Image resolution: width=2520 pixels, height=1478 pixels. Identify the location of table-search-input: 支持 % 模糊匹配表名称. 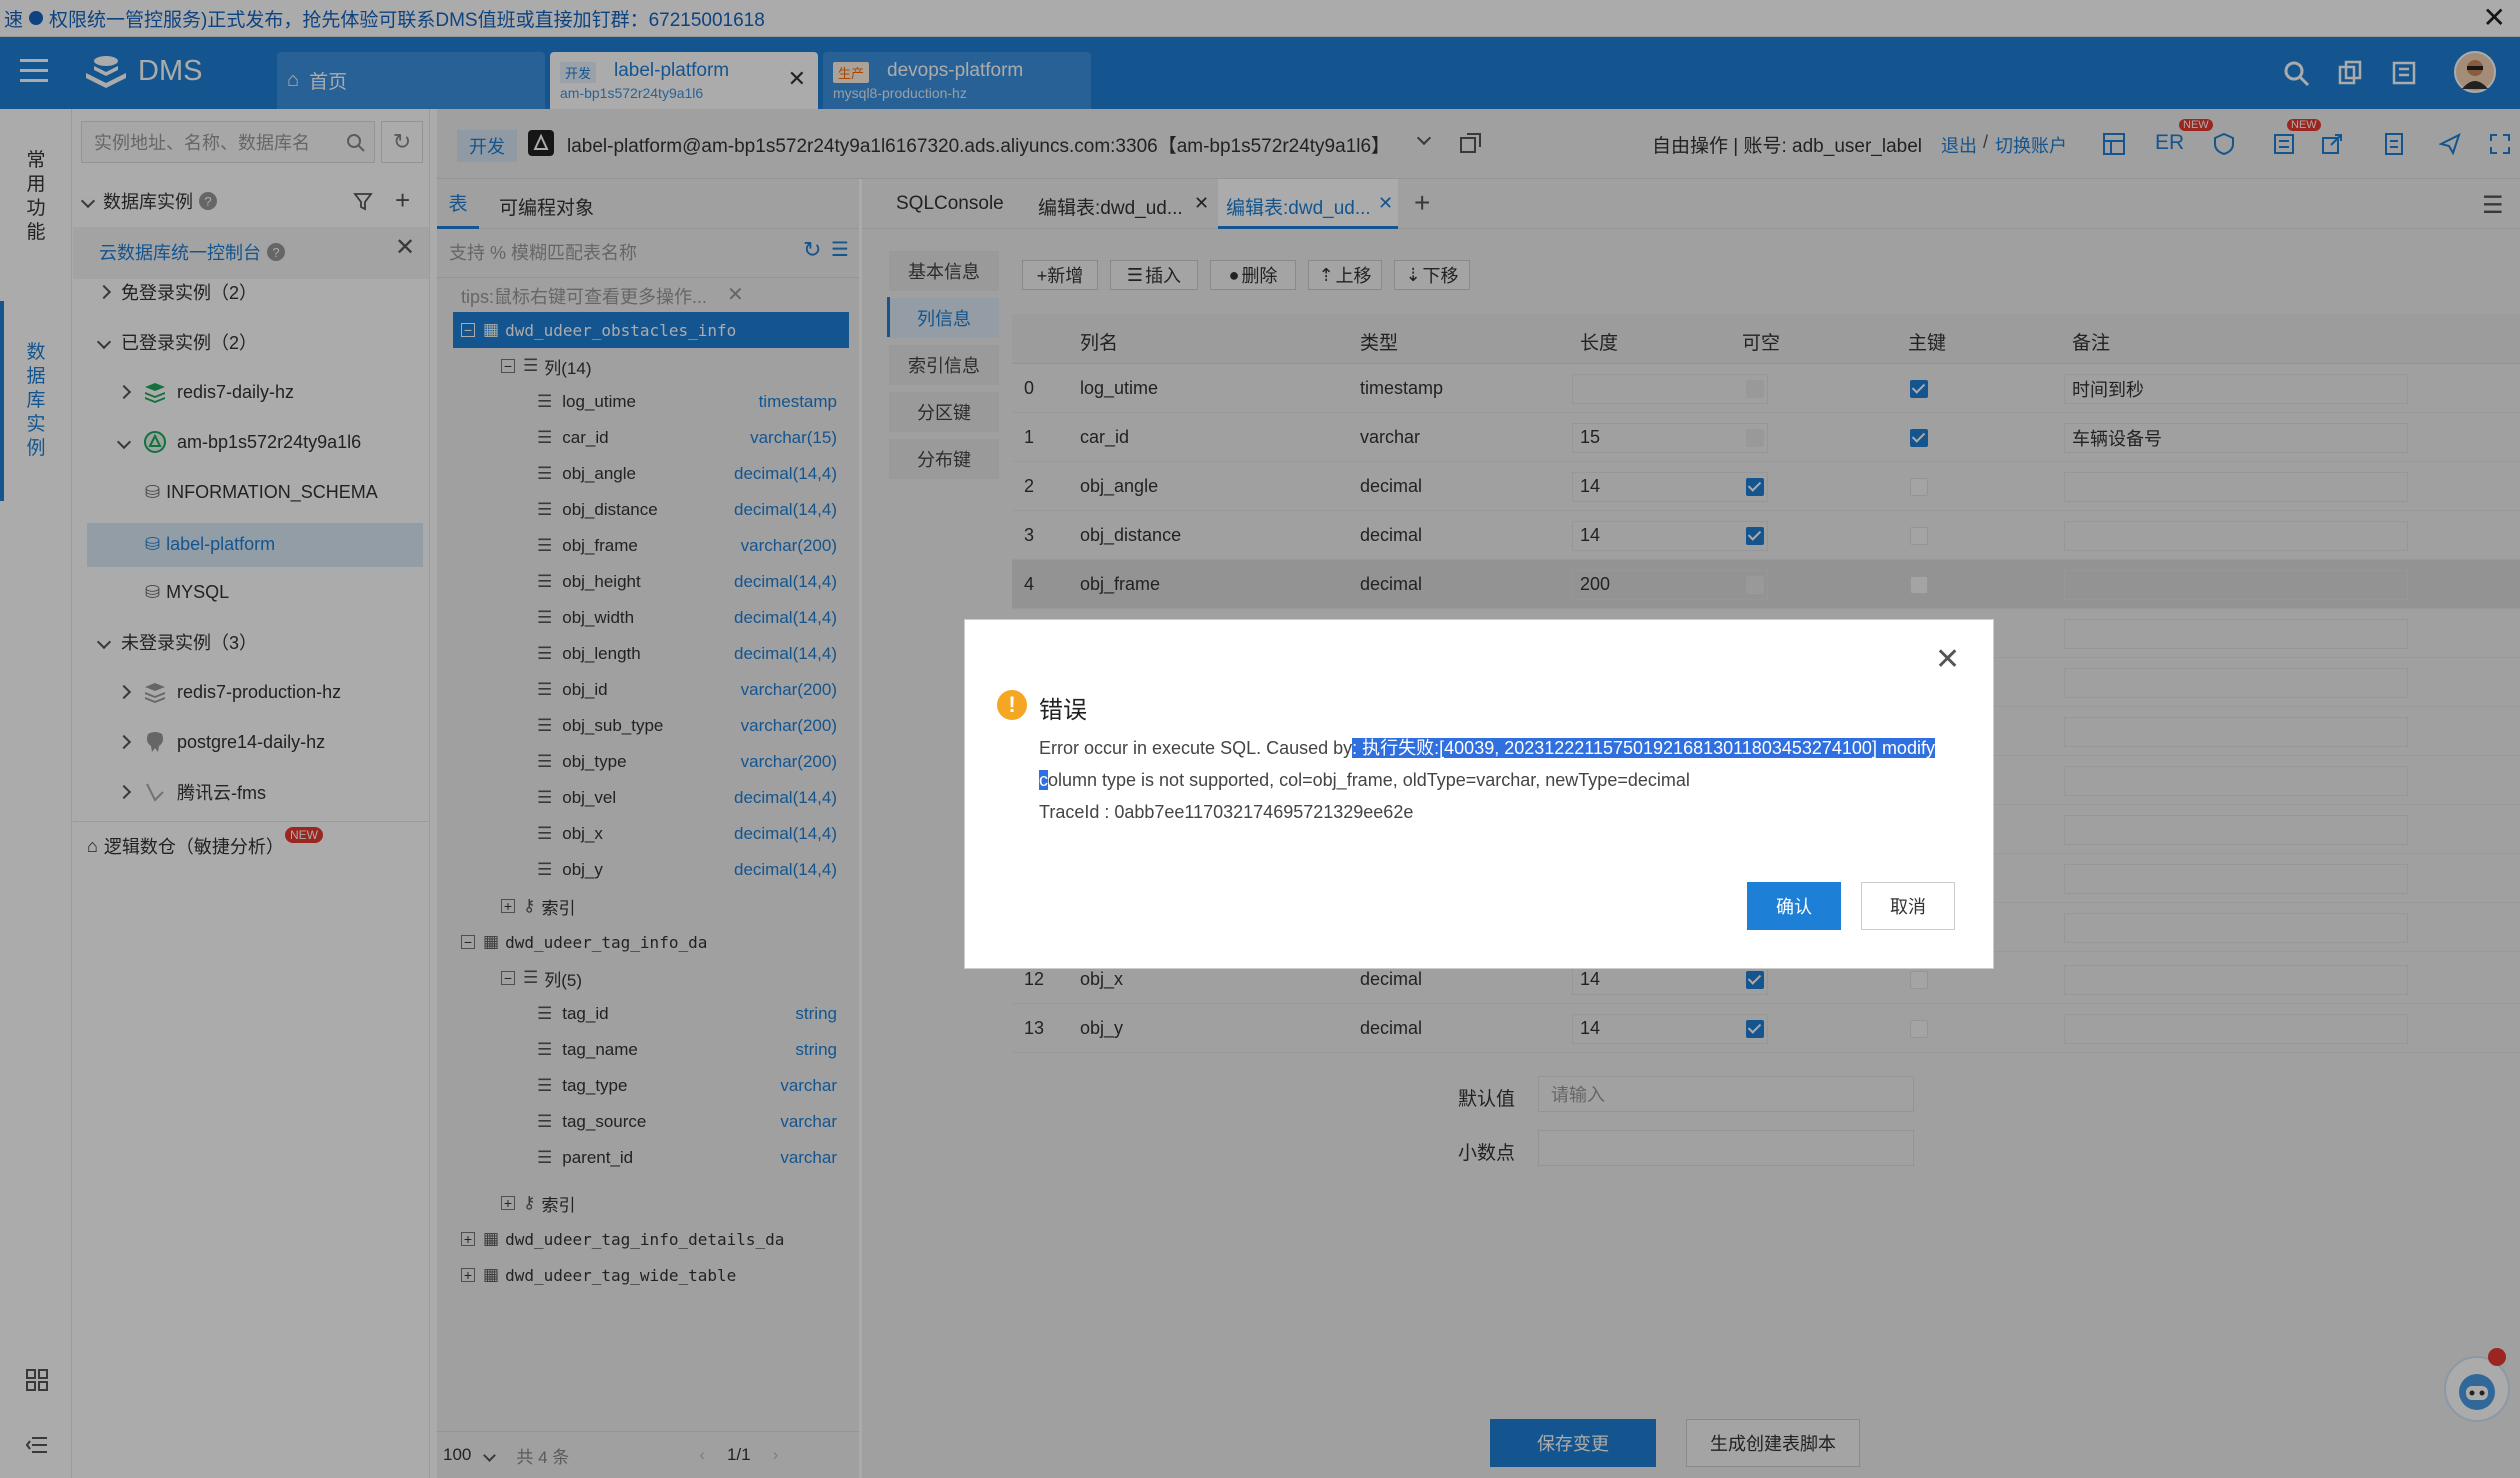
(543, 252).